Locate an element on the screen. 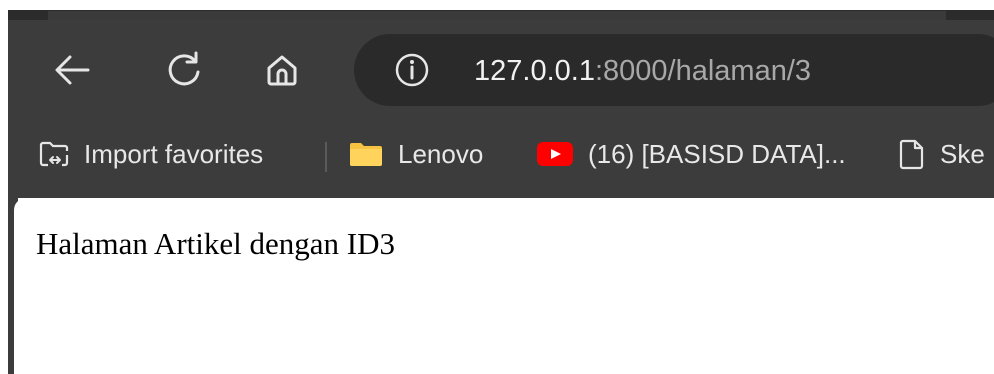 The height and width of the screenshot is (374, 994). bookmark-label: Lenovo is located at coordinates (441, 153).